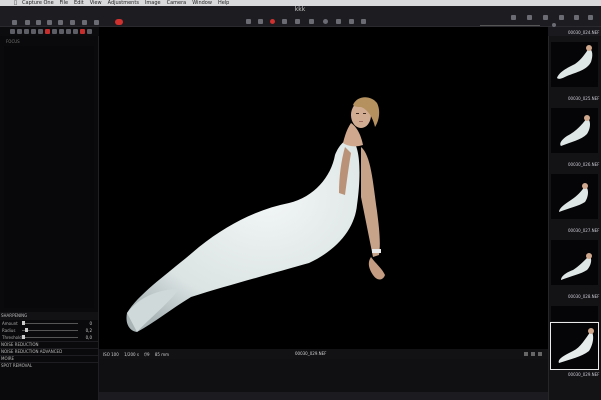 The image size is (601, 400). Describe the element at coordinates (89, 337) in the screenshot. I see `threshold-value: 0,0` at that location.